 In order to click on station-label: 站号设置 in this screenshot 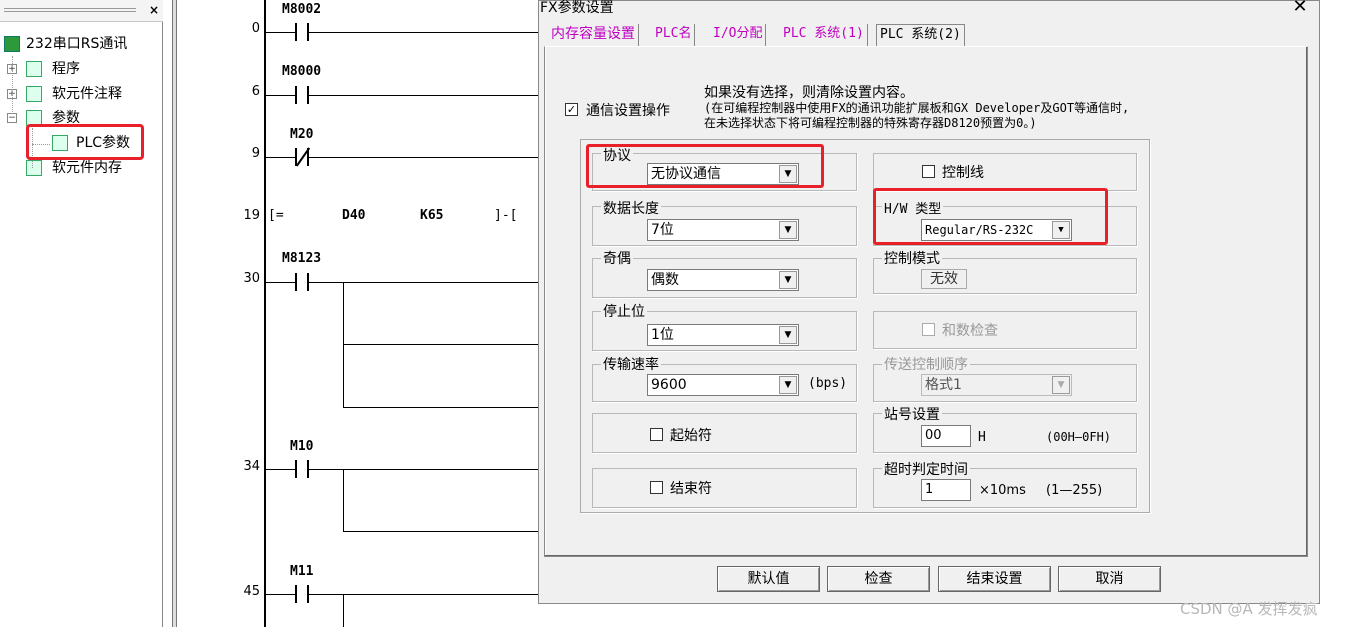, I will do `click(912, 414)`.